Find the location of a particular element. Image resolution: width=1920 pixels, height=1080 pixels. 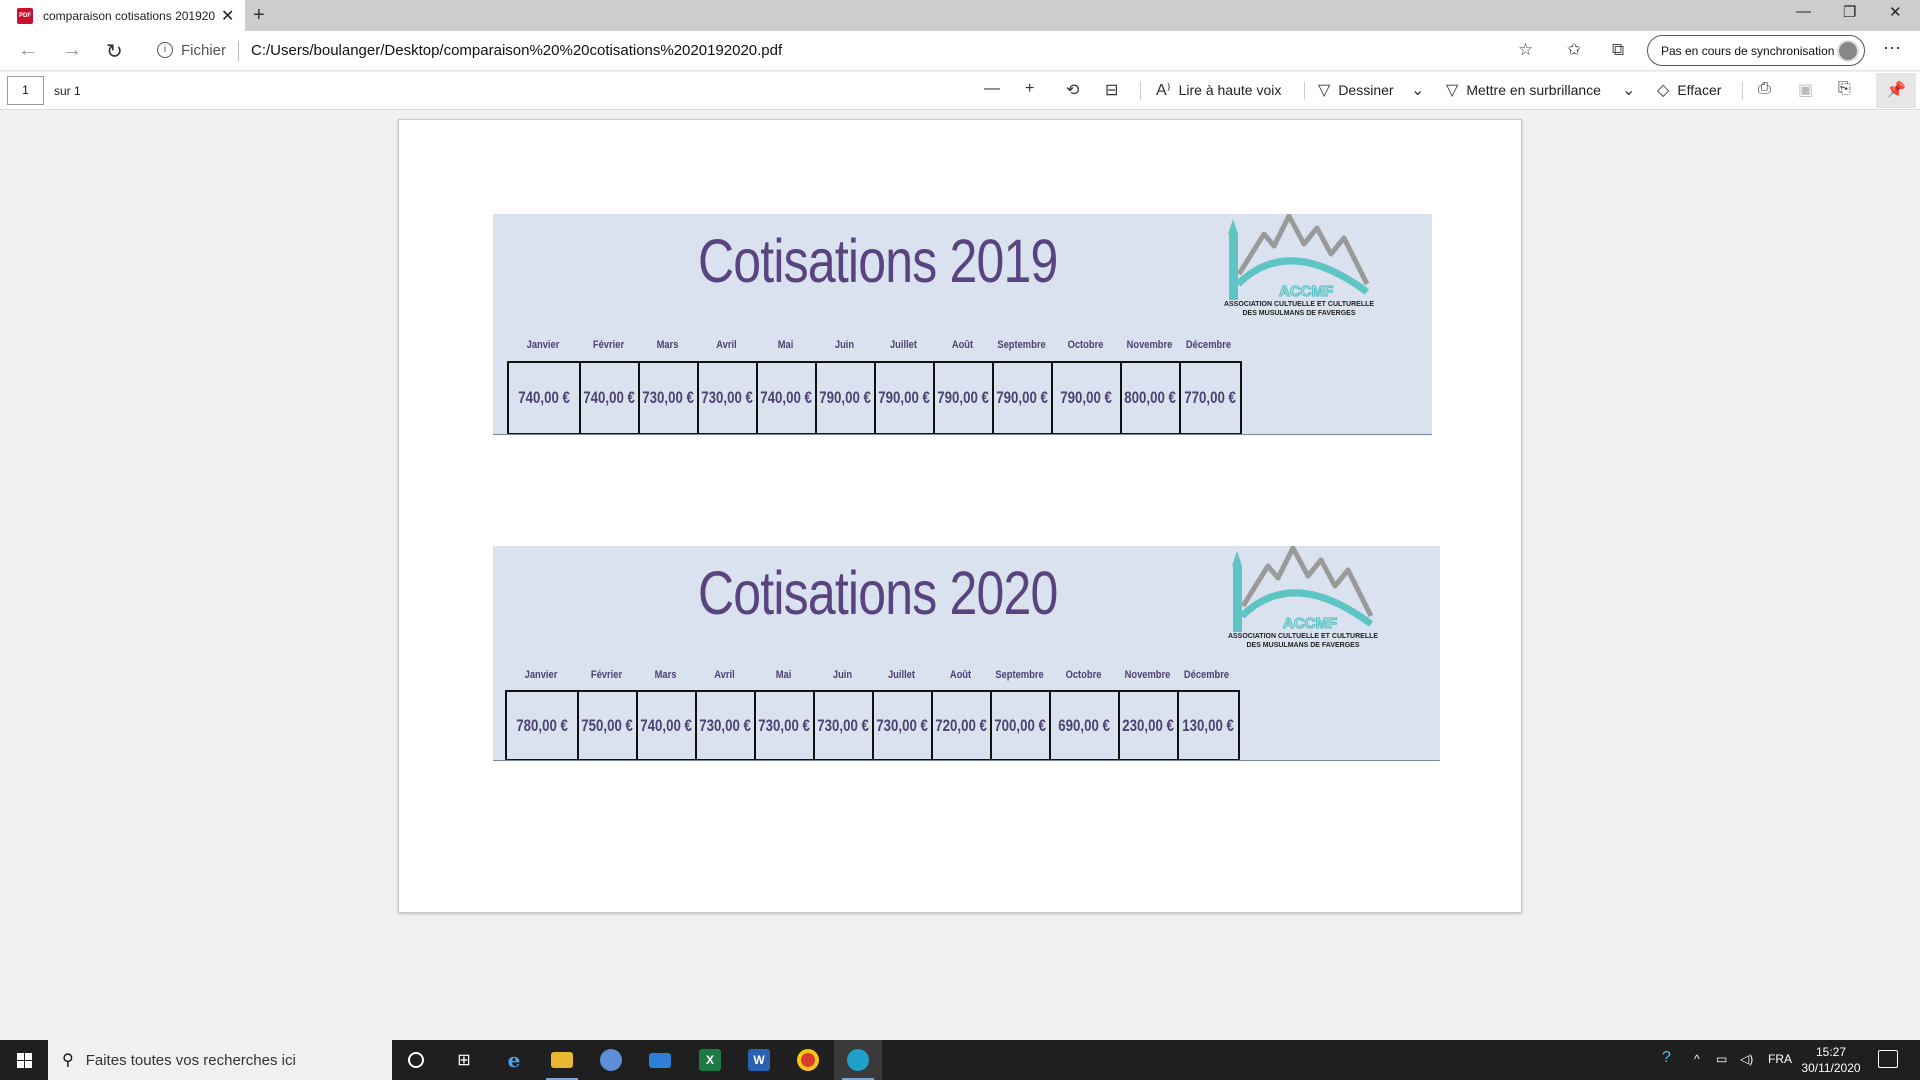

toolbar-divider is located at coordinates (1304, 91).